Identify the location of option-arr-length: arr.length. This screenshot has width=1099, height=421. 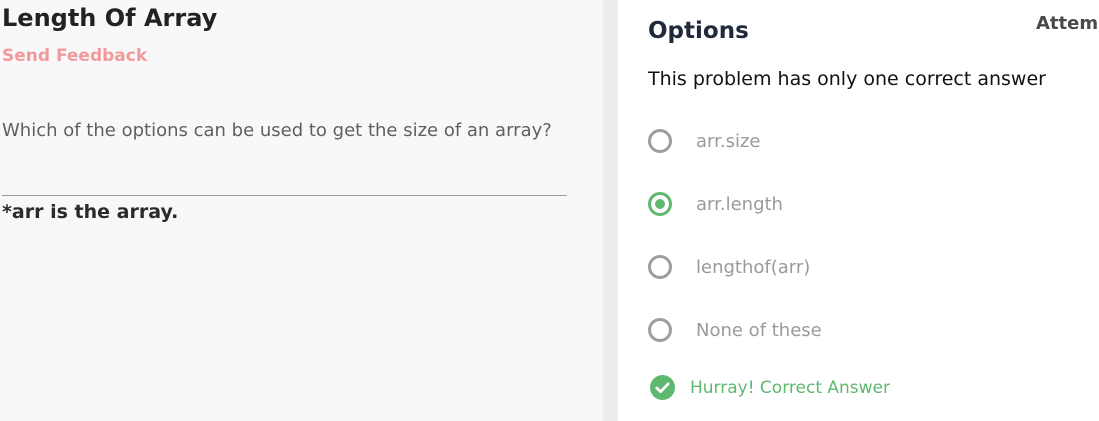
(715, 204).